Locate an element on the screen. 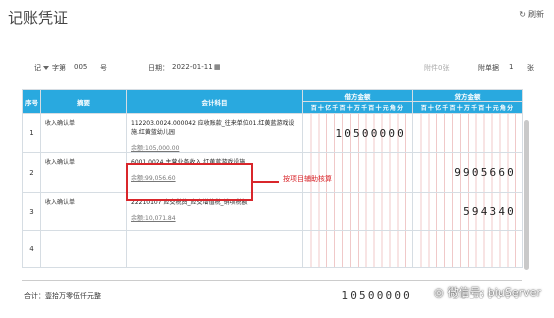 The width and height of the screenshot is (554, 318). annotation-text: 按项目辅助核算 is located at coordinates (307, 179).